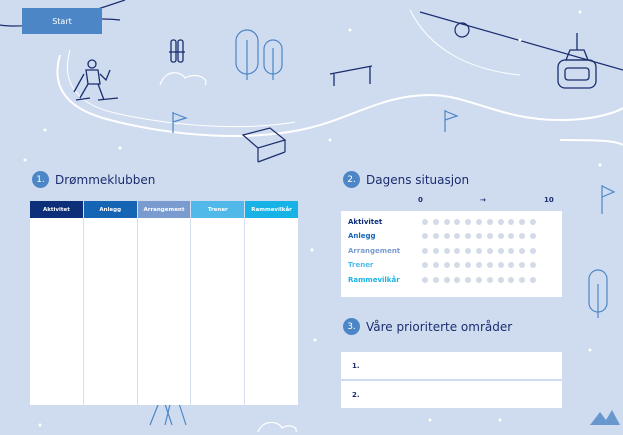 The image size is (623, 435). I want to click on priority-number: 1., so click(356, 365).